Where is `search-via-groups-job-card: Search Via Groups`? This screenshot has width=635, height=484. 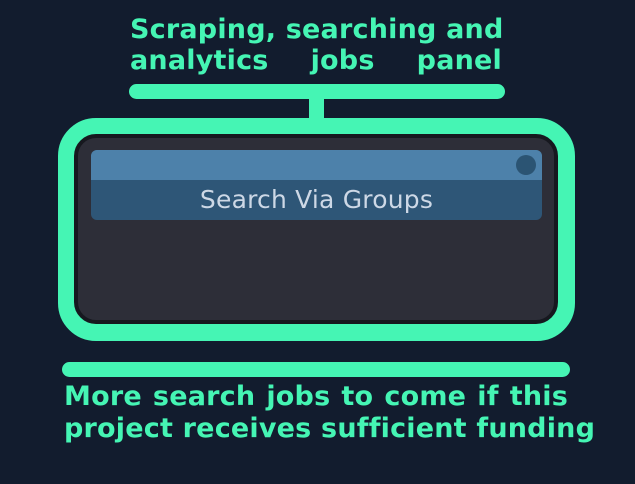 search-via-groups-job-card: Search Via Groups is located at coordinates (316, 185).